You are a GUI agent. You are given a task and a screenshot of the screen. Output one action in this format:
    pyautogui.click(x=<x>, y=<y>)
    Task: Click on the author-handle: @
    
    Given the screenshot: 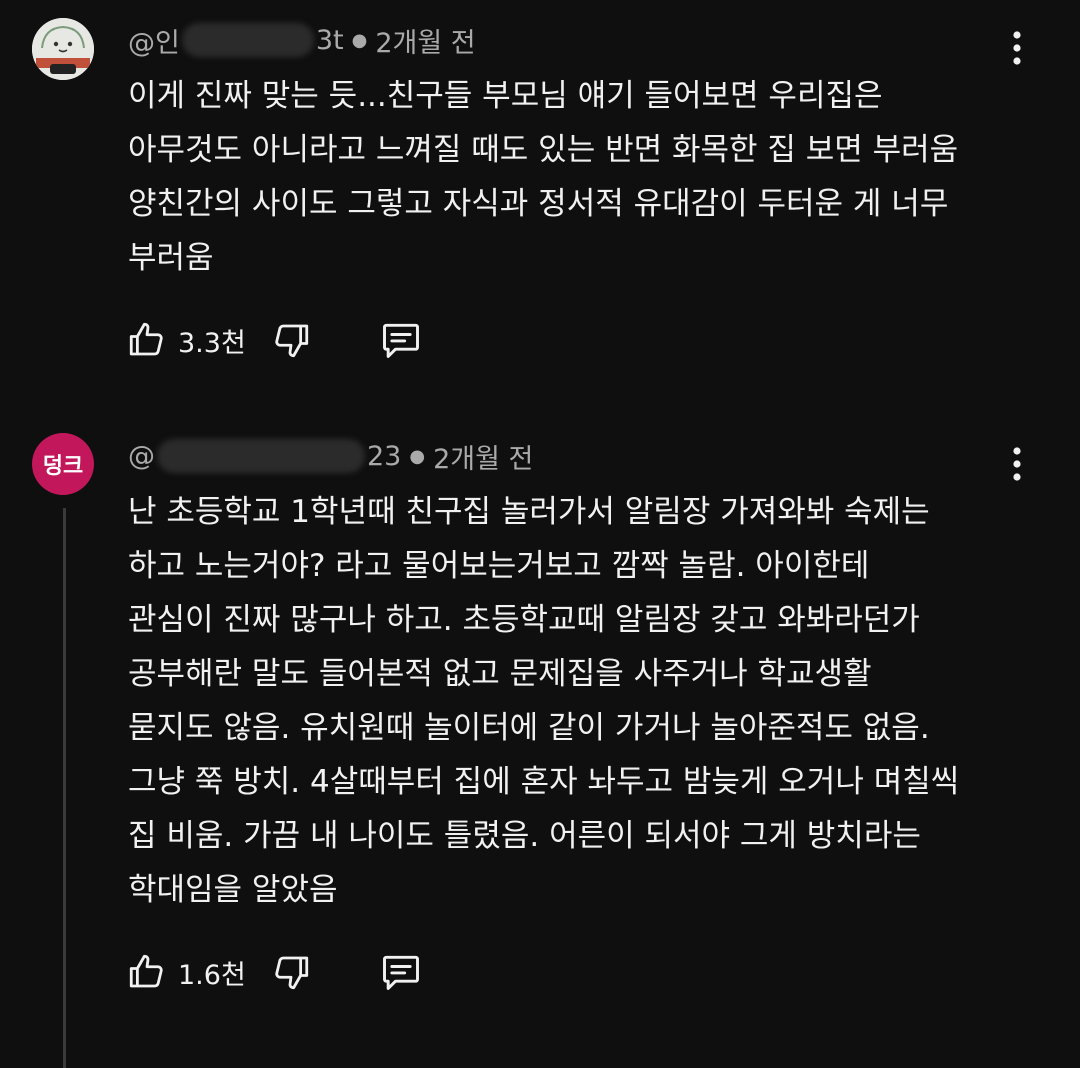 What is the action you would take?
    pyautogui.click(x=141, y=456)
    